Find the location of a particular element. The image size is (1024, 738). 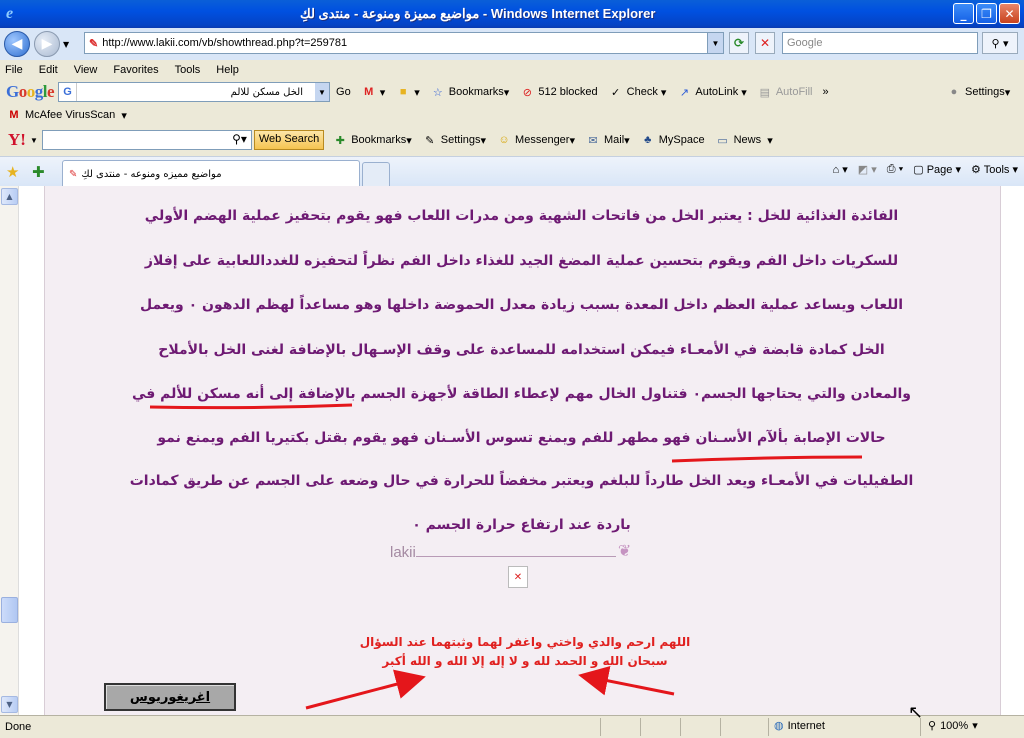

google-search-dropdown-icon: ▼ is located at coordinates (322, 92).